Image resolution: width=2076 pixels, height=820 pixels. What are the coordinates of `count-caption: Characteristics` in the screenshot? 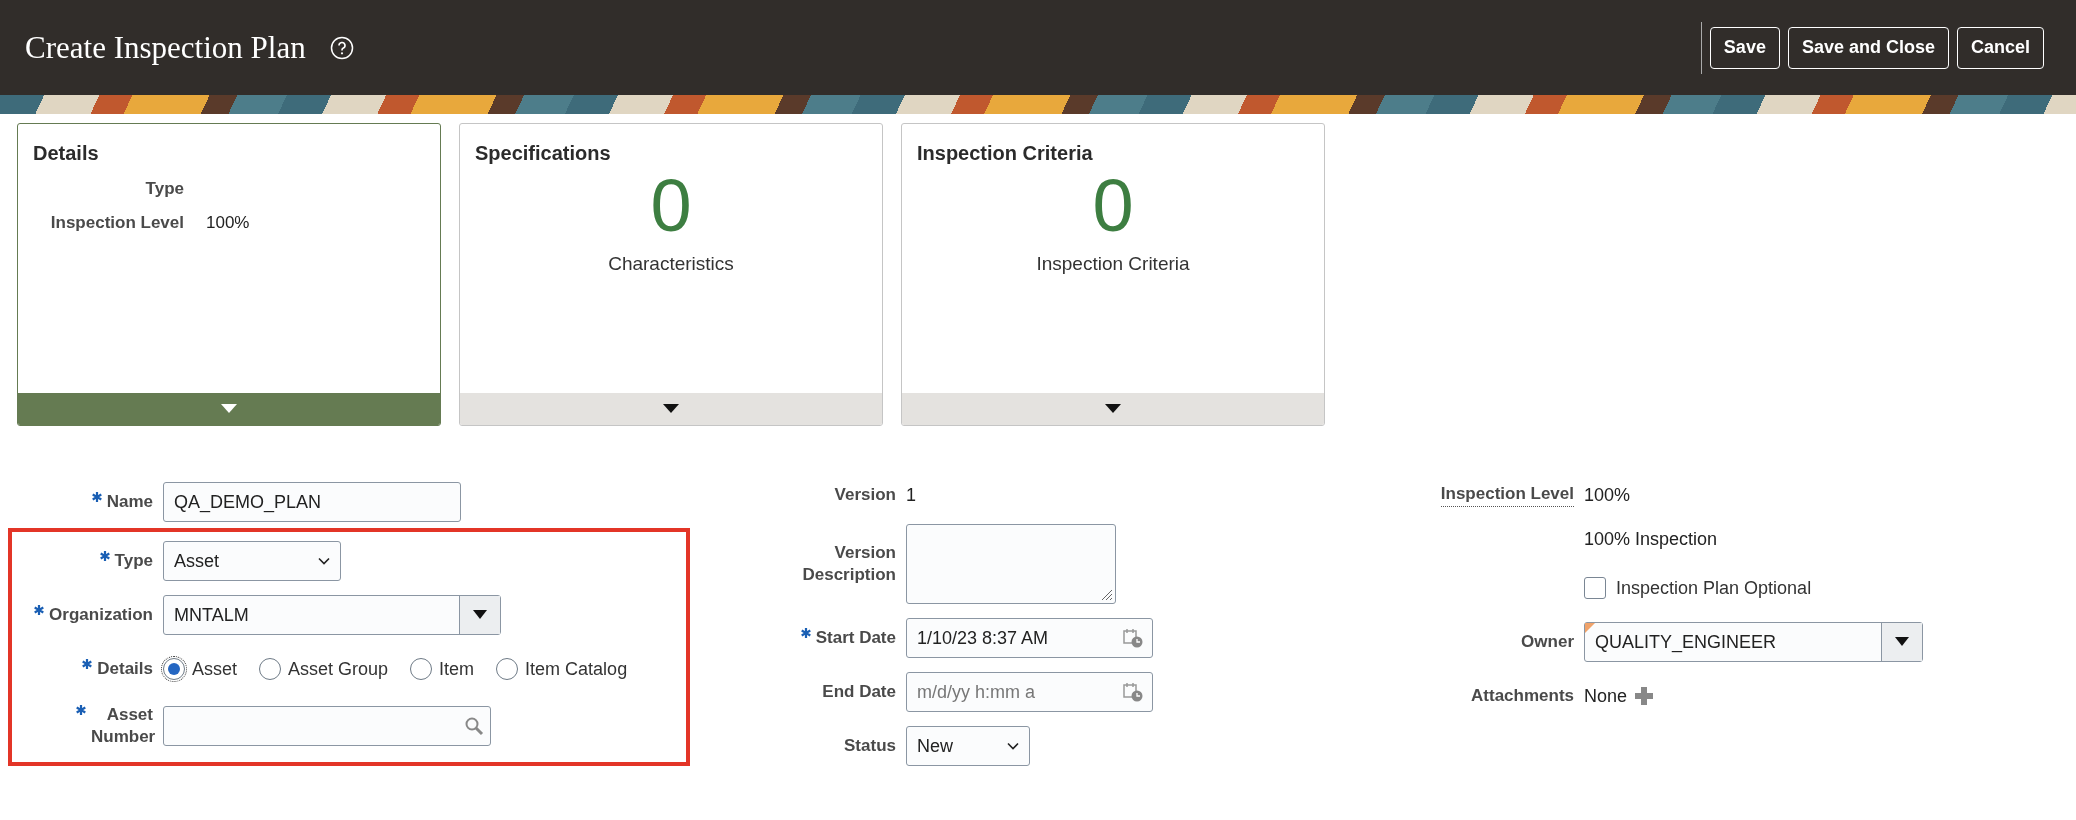 It's located at (671, 264).